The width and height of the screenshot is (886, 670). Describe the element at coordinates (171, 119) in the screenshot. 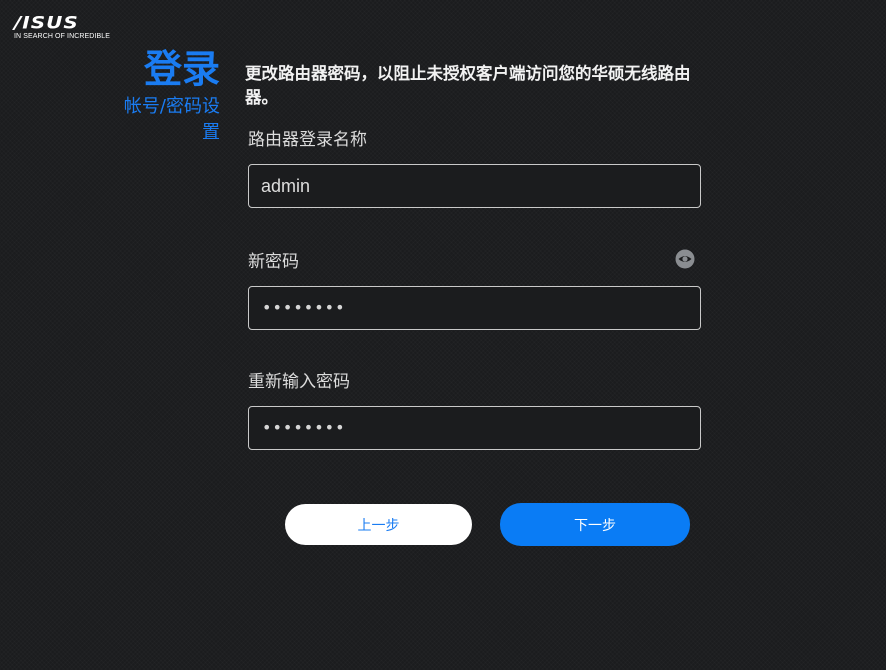

I see `page-subtitle: 帐号/密码设置` at that location.